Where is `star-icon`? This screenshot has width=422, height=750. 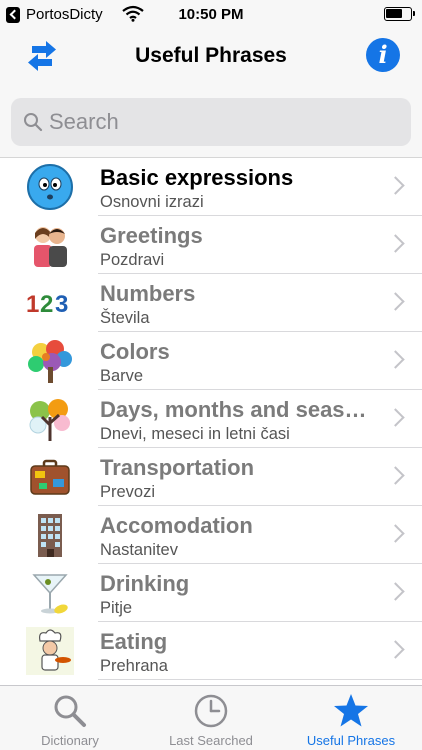 star-icon is located at coordinates (351, 710).